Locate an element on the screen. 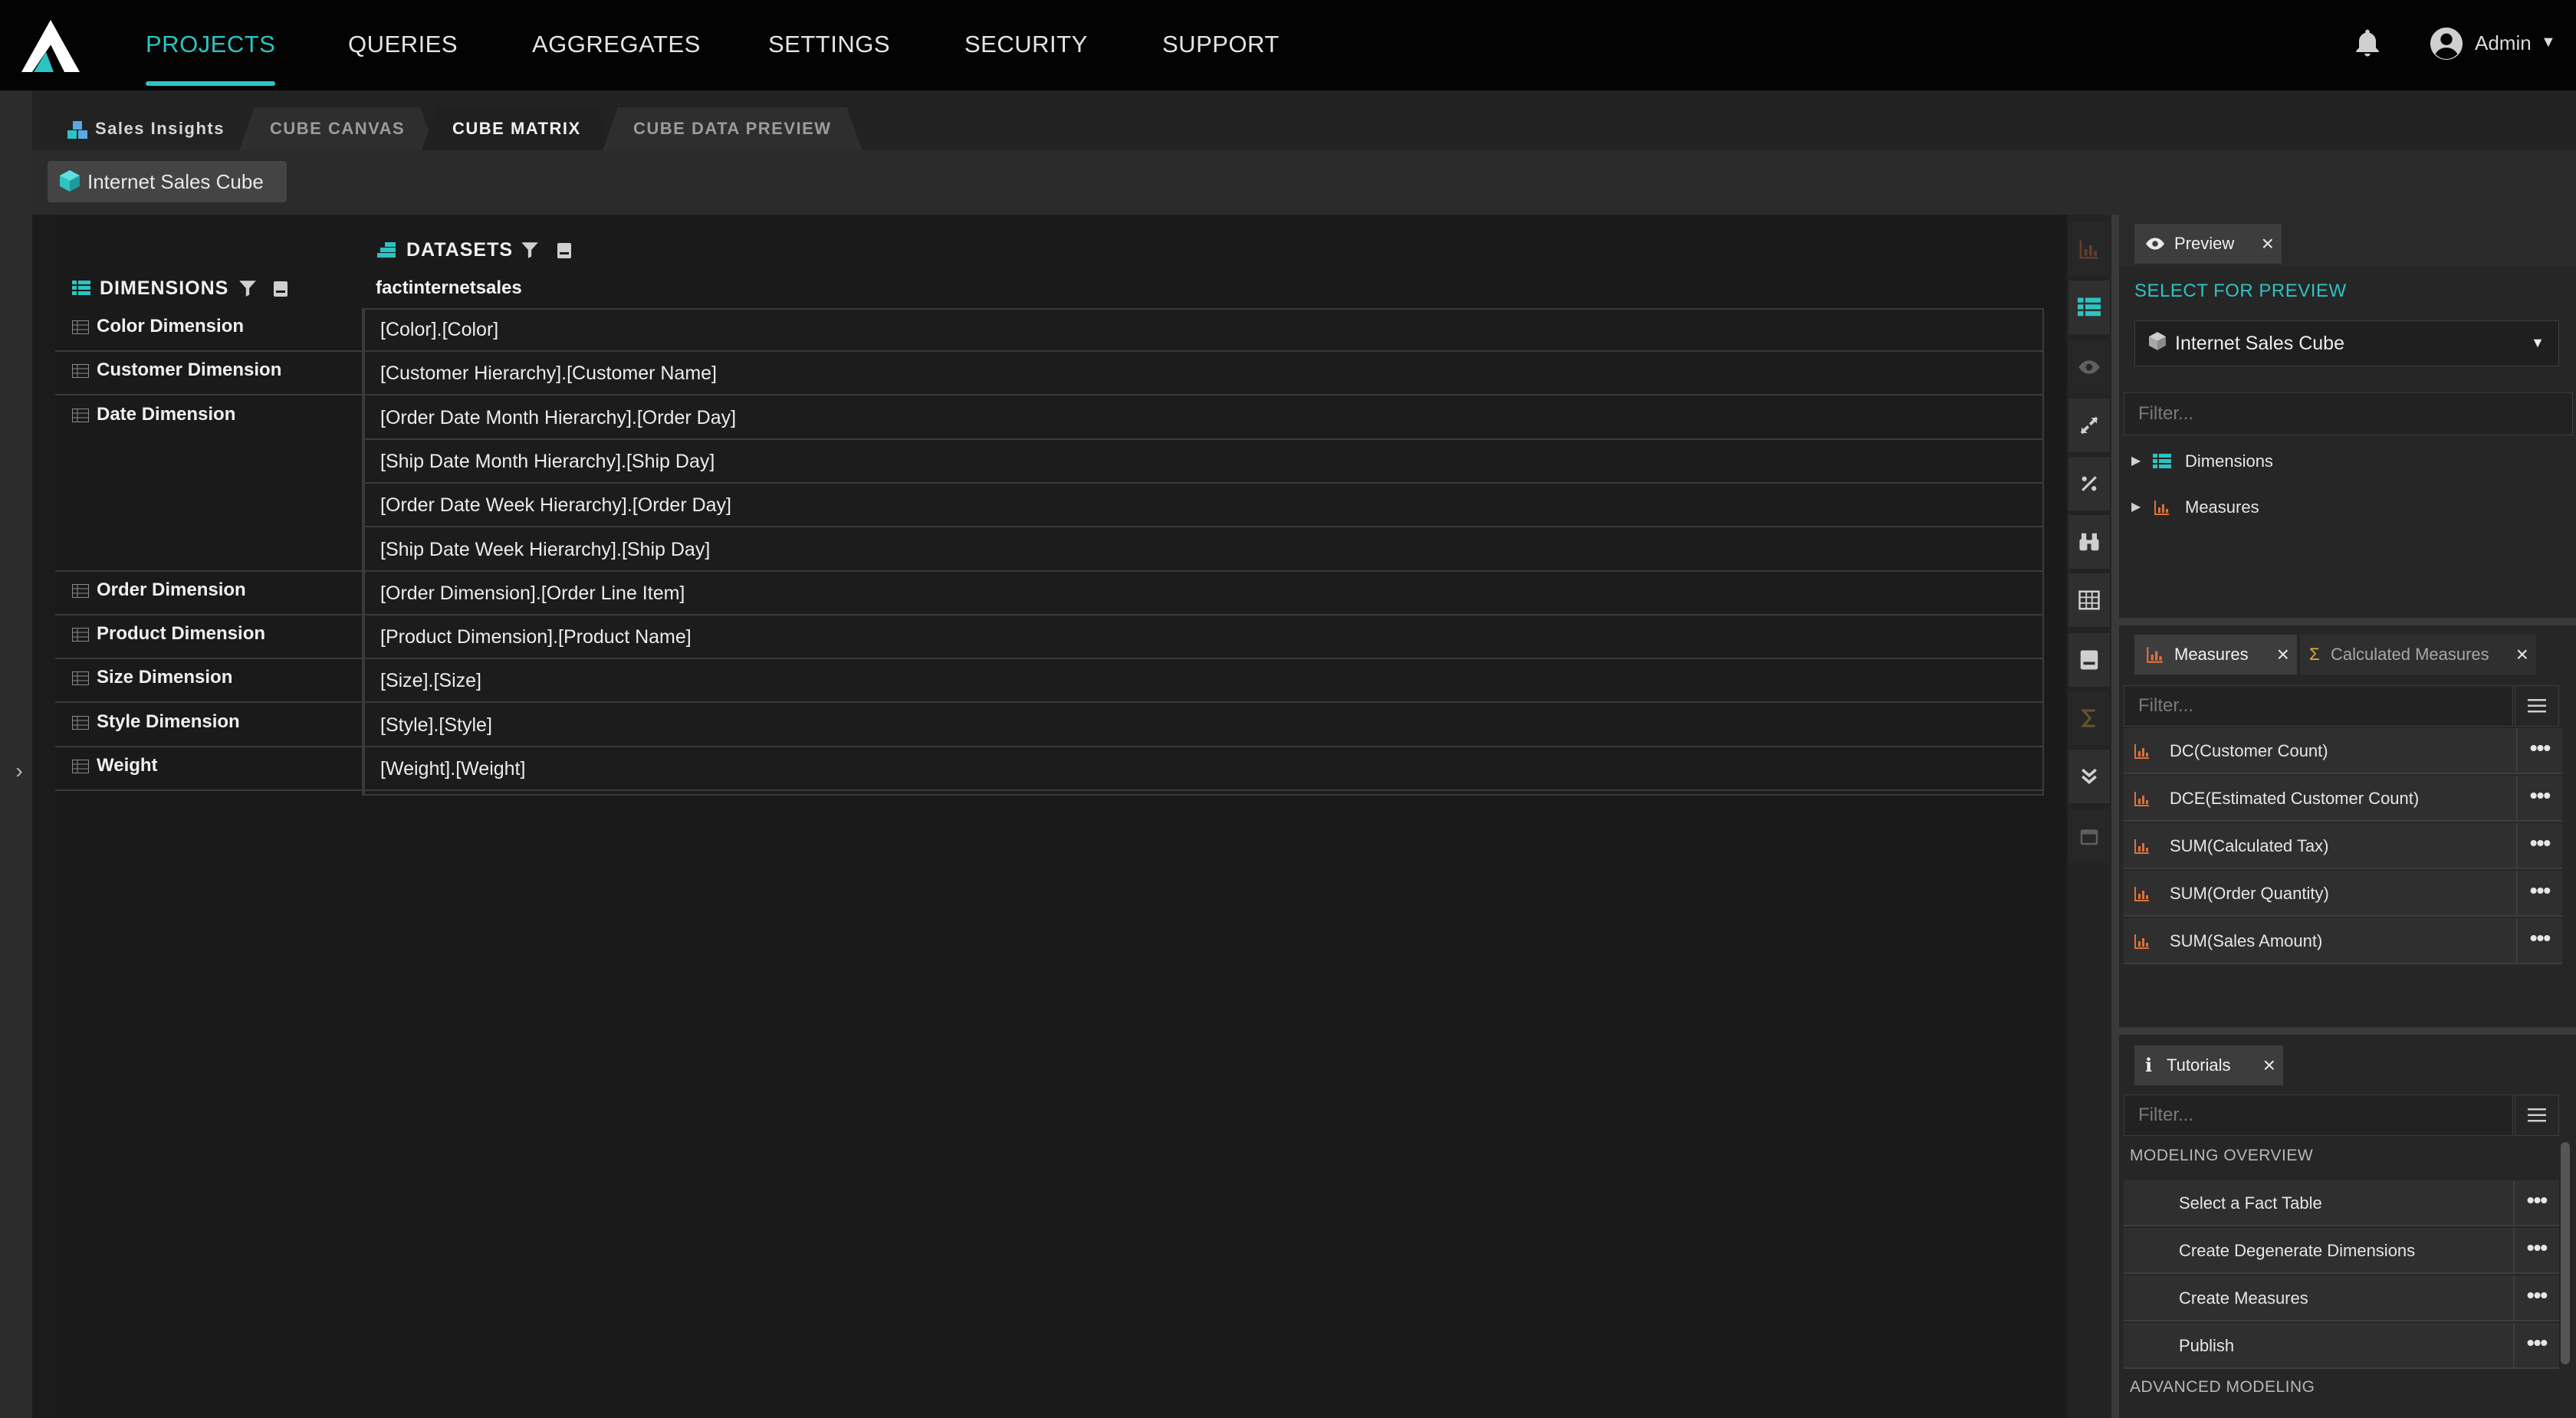 The image size is (2576, 1418). dimension-row: Order Dimension is located at coordinates (209, 593).